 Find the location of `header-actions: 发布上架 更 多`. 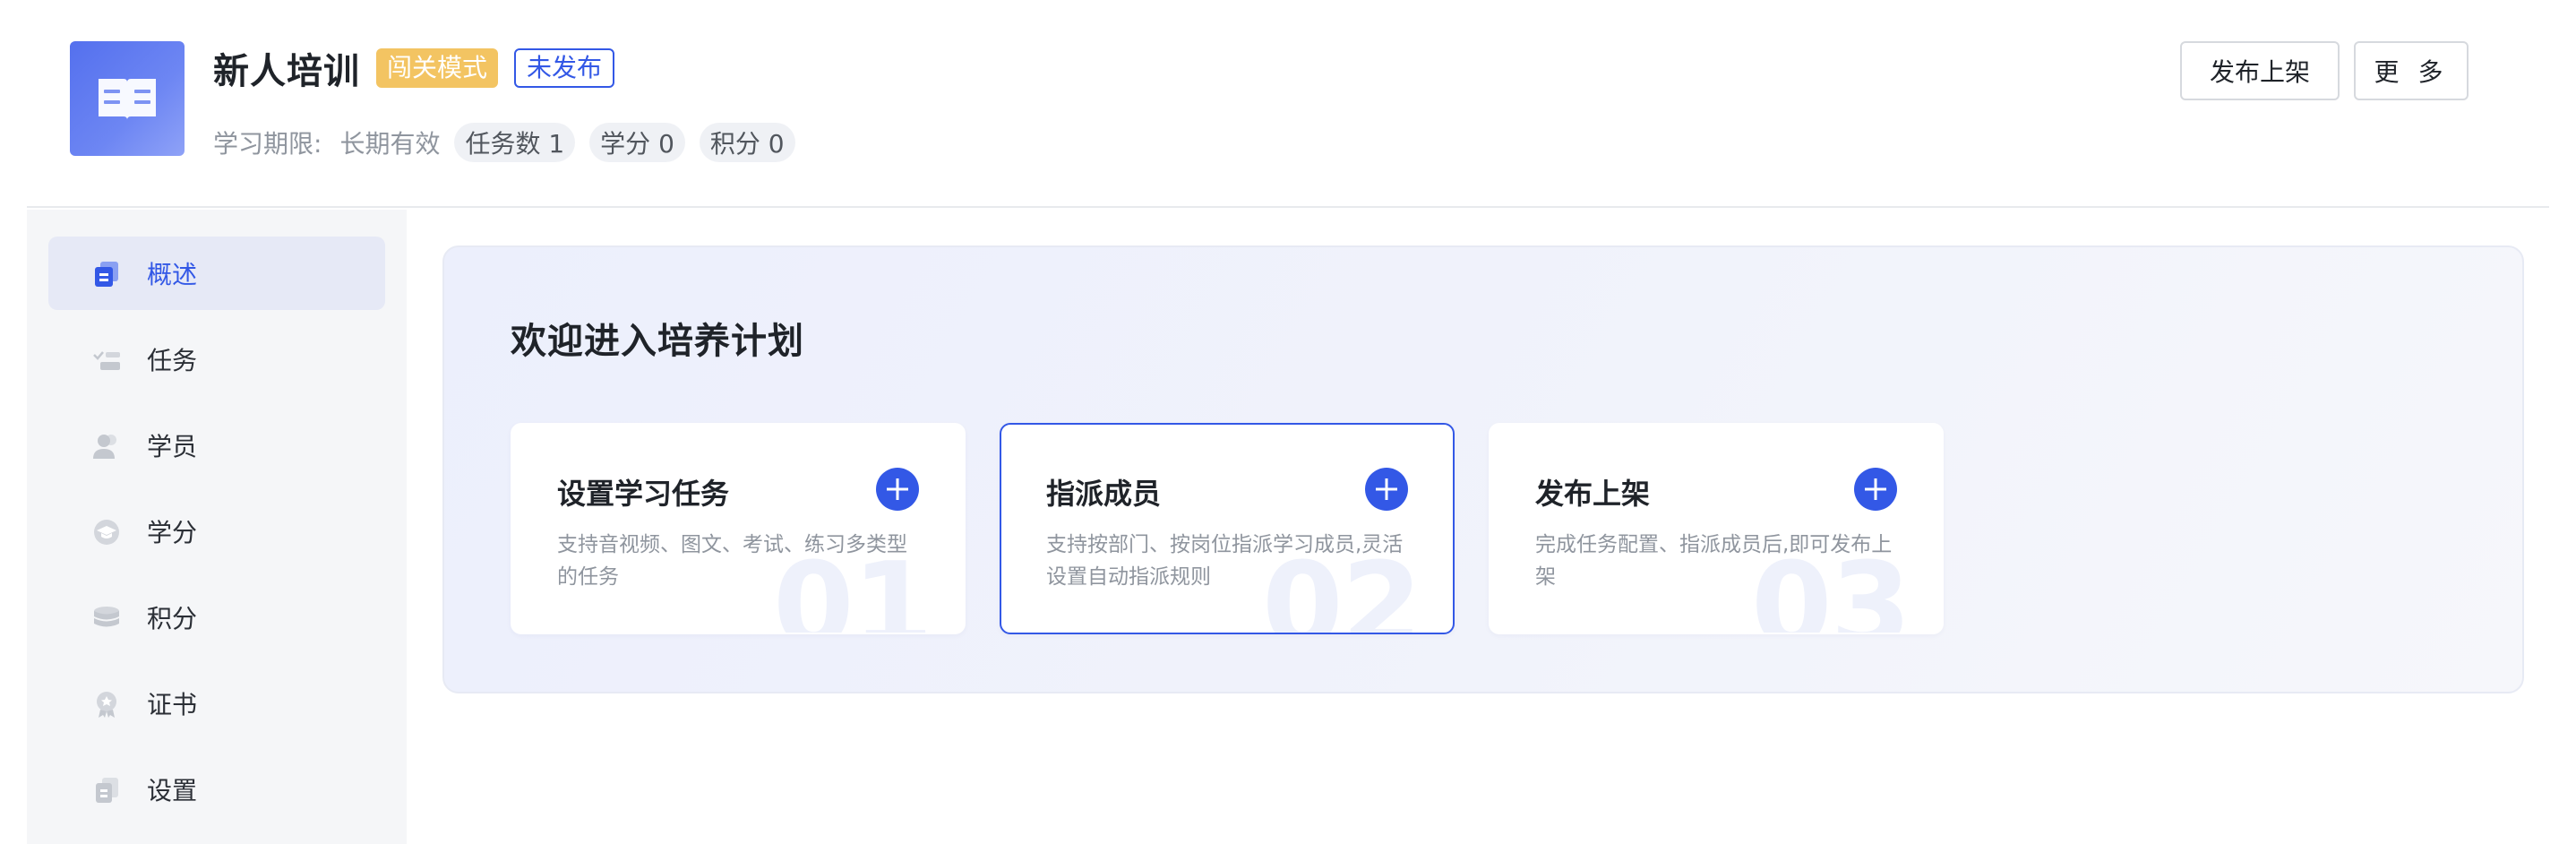

header-actions: 发布上架 更 多 is located at coordinates (2324, 70).